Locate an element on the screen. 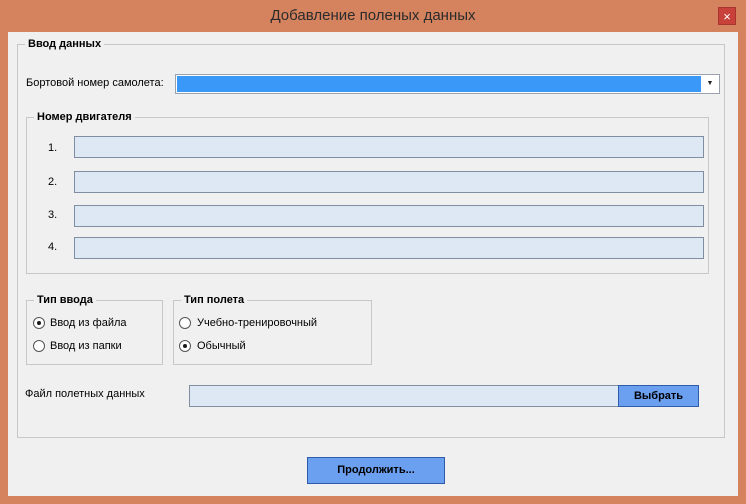 The image size is (746, 504). engine-row-label-4: 4. is located at coordinates (53, 247).